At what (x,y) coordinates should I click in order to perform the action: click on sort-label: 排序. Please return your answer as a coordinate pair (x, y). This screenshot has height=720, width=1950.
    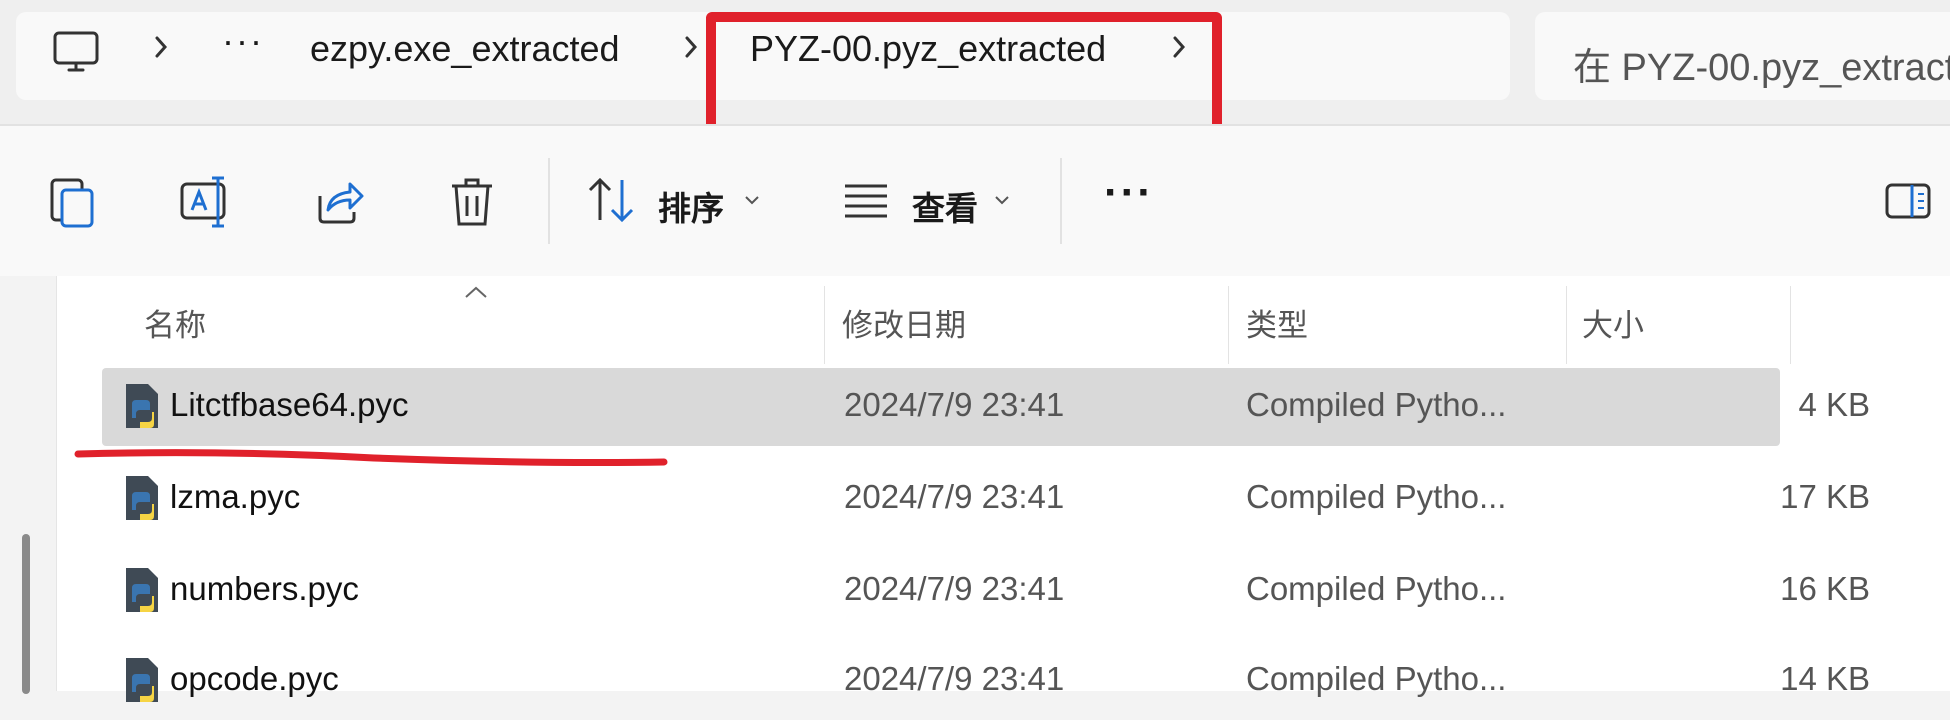
    Looking at the image, I should click on (691, 208).